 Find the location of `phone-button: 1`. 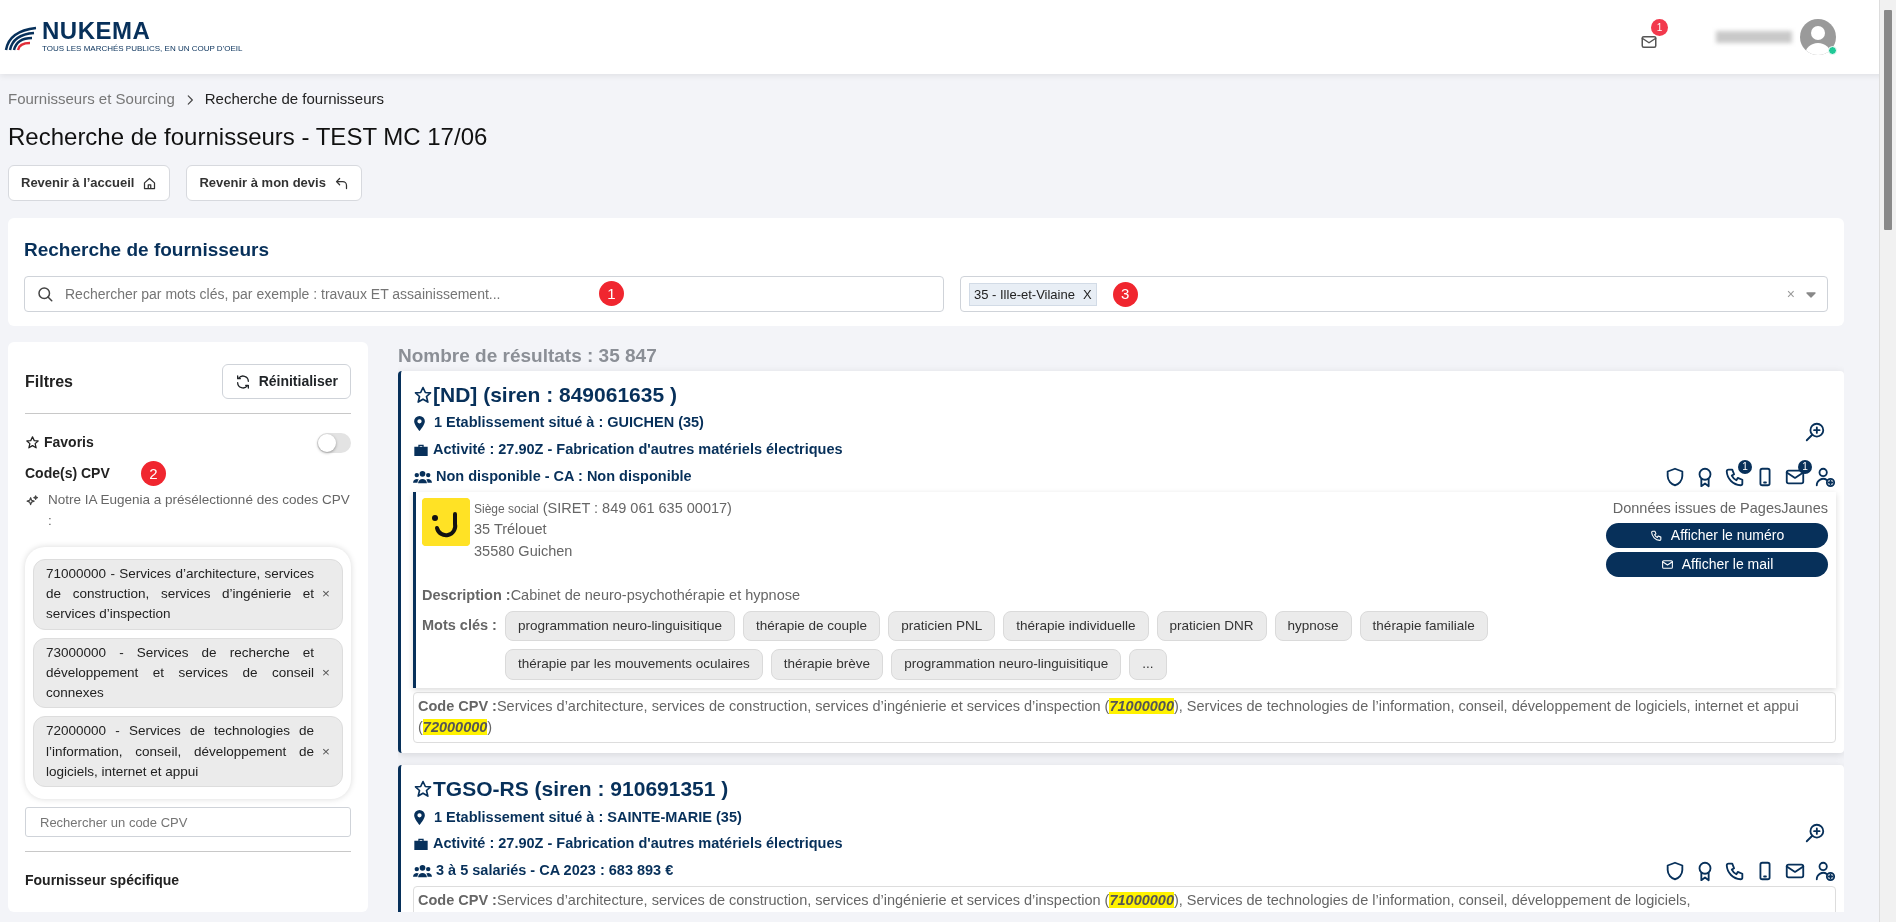

phone-button: 1 is located at coordinates (1738, 473).